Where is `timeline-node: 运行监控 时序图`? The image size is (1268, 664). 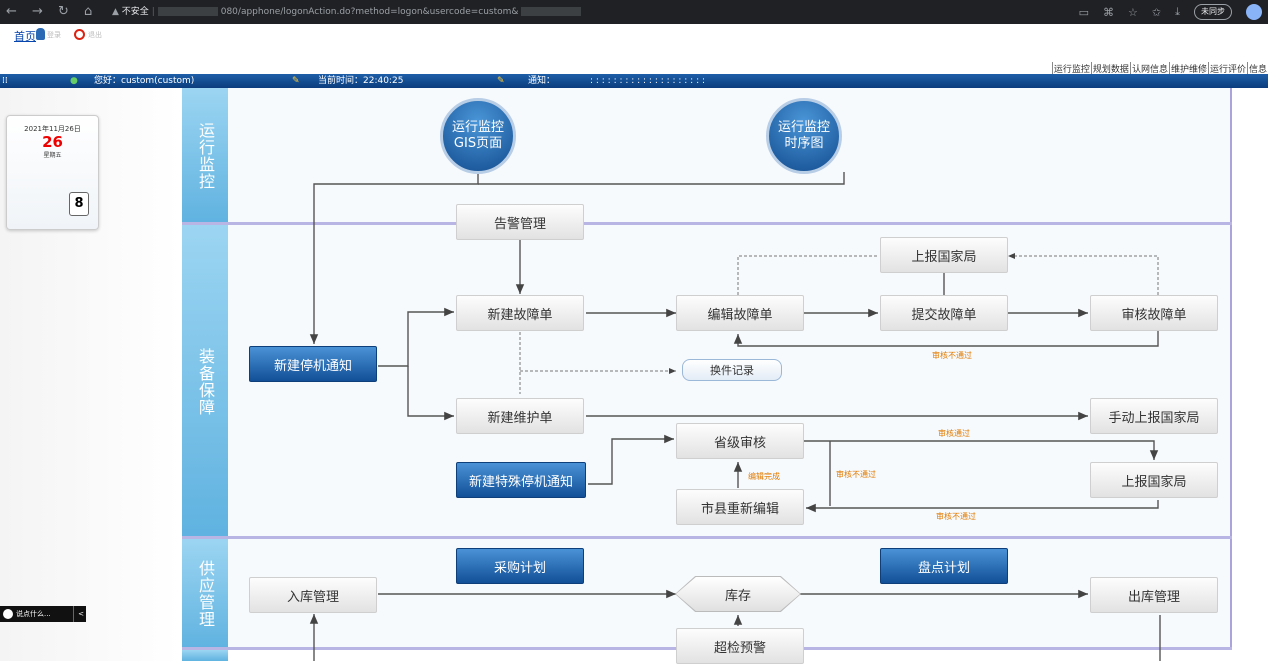 timeline-node: 运行监控 时序图 is located at coordinates (804, 136).